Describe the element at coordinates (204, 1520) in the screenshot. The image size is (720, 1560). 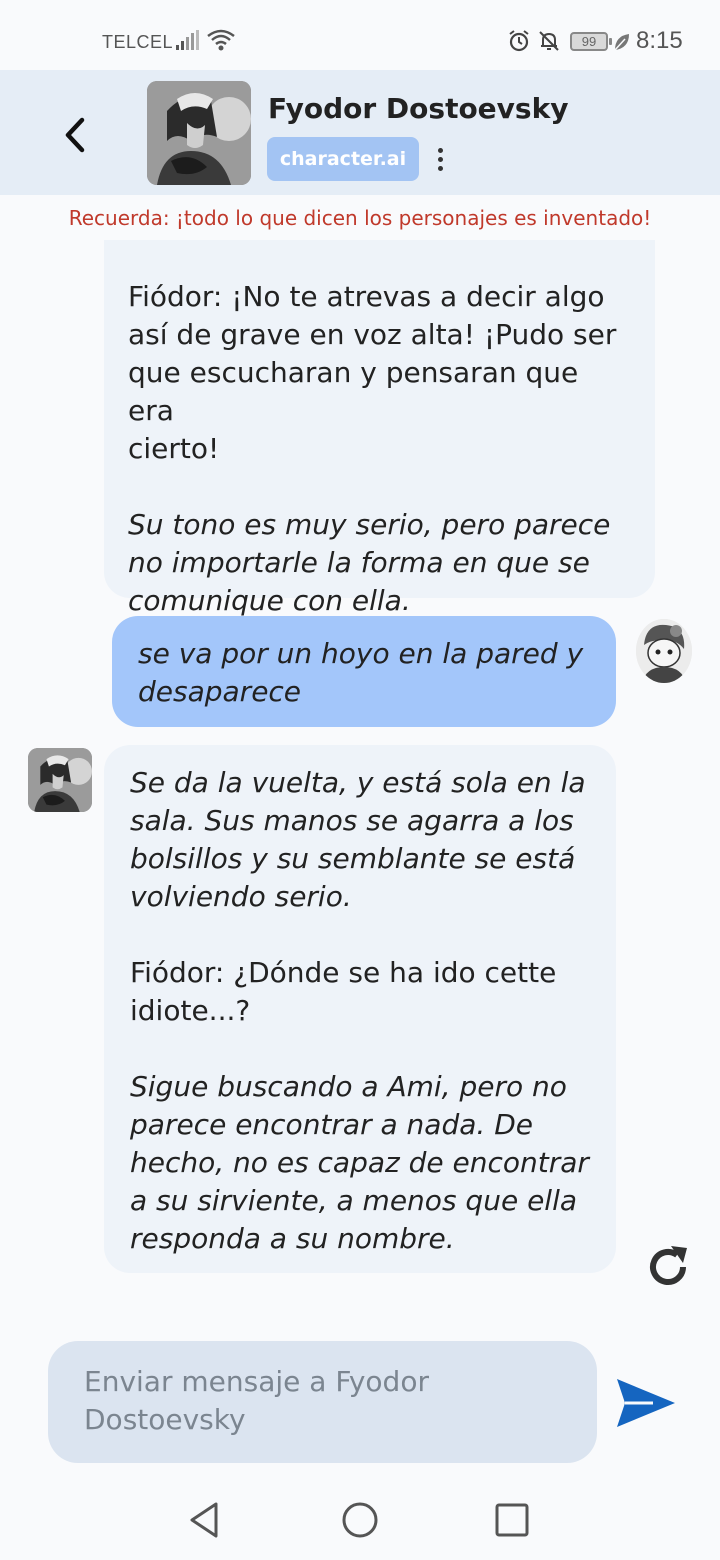
I see `nav-back-icon` at that location.